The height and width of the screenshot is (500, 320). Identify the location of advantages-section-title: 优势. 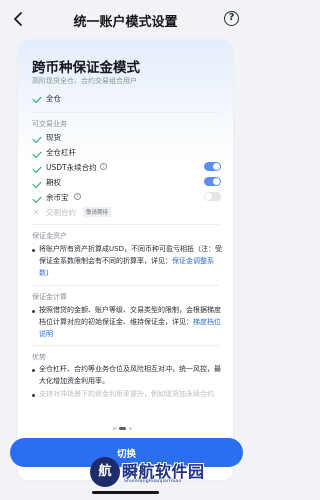
(39, 357).